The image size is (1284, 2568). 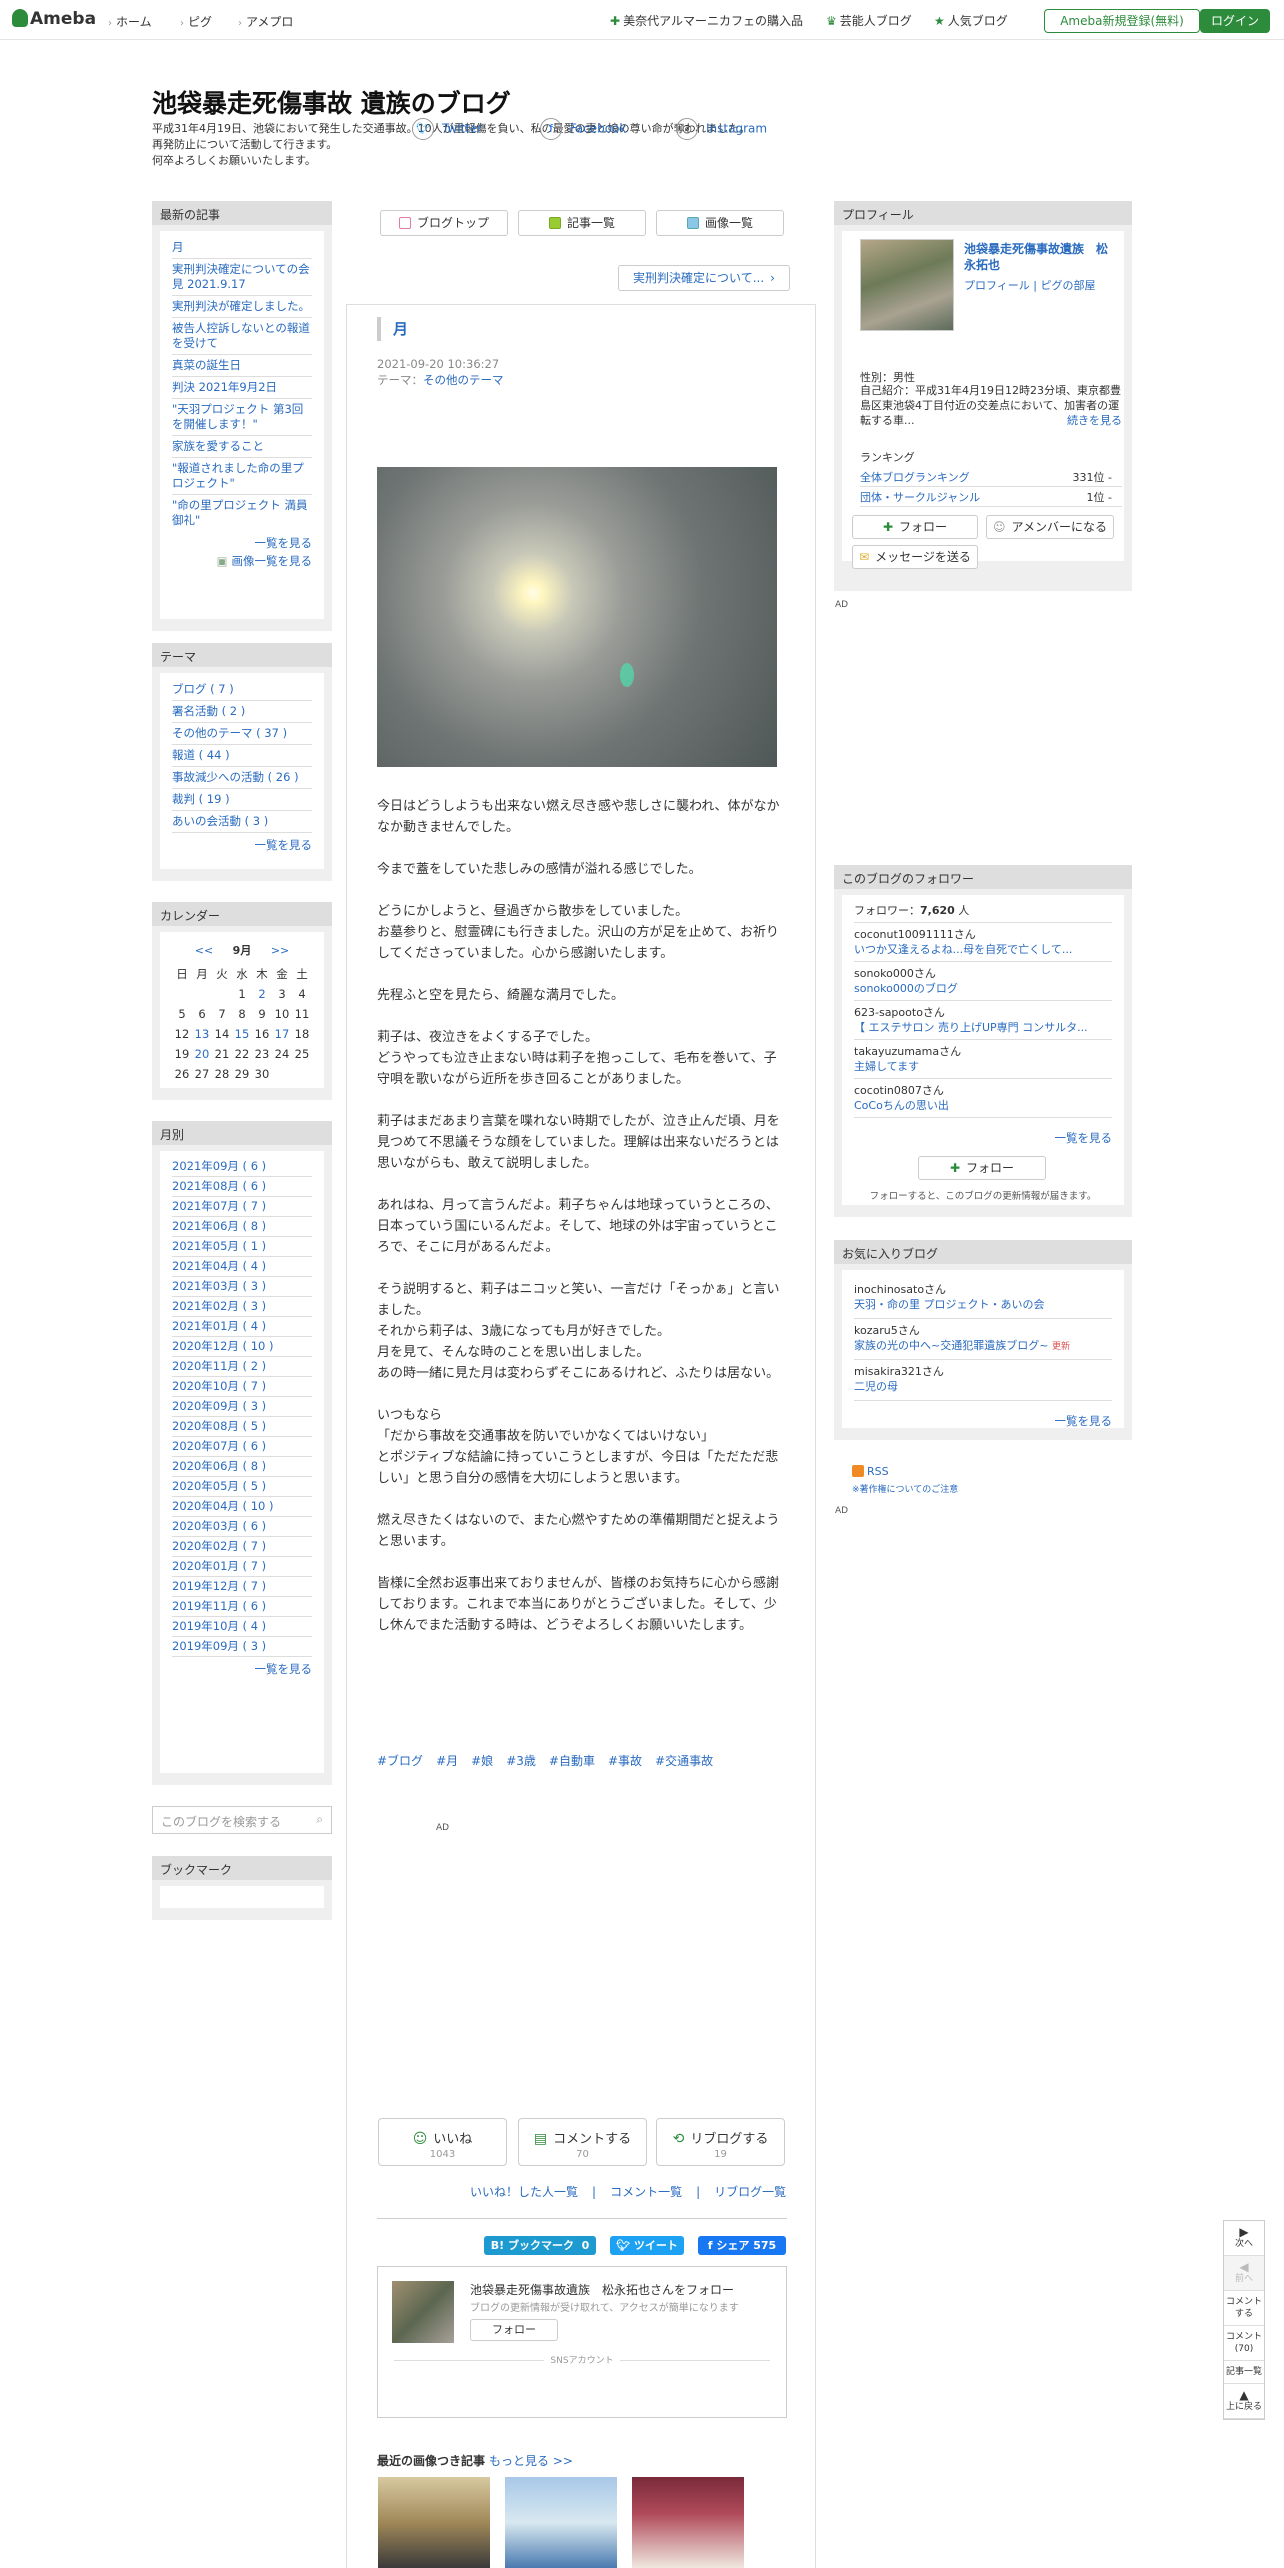 I want to click on archive-month-link: 2020年09月 ( 3 ), so click(x=242, y=1407).